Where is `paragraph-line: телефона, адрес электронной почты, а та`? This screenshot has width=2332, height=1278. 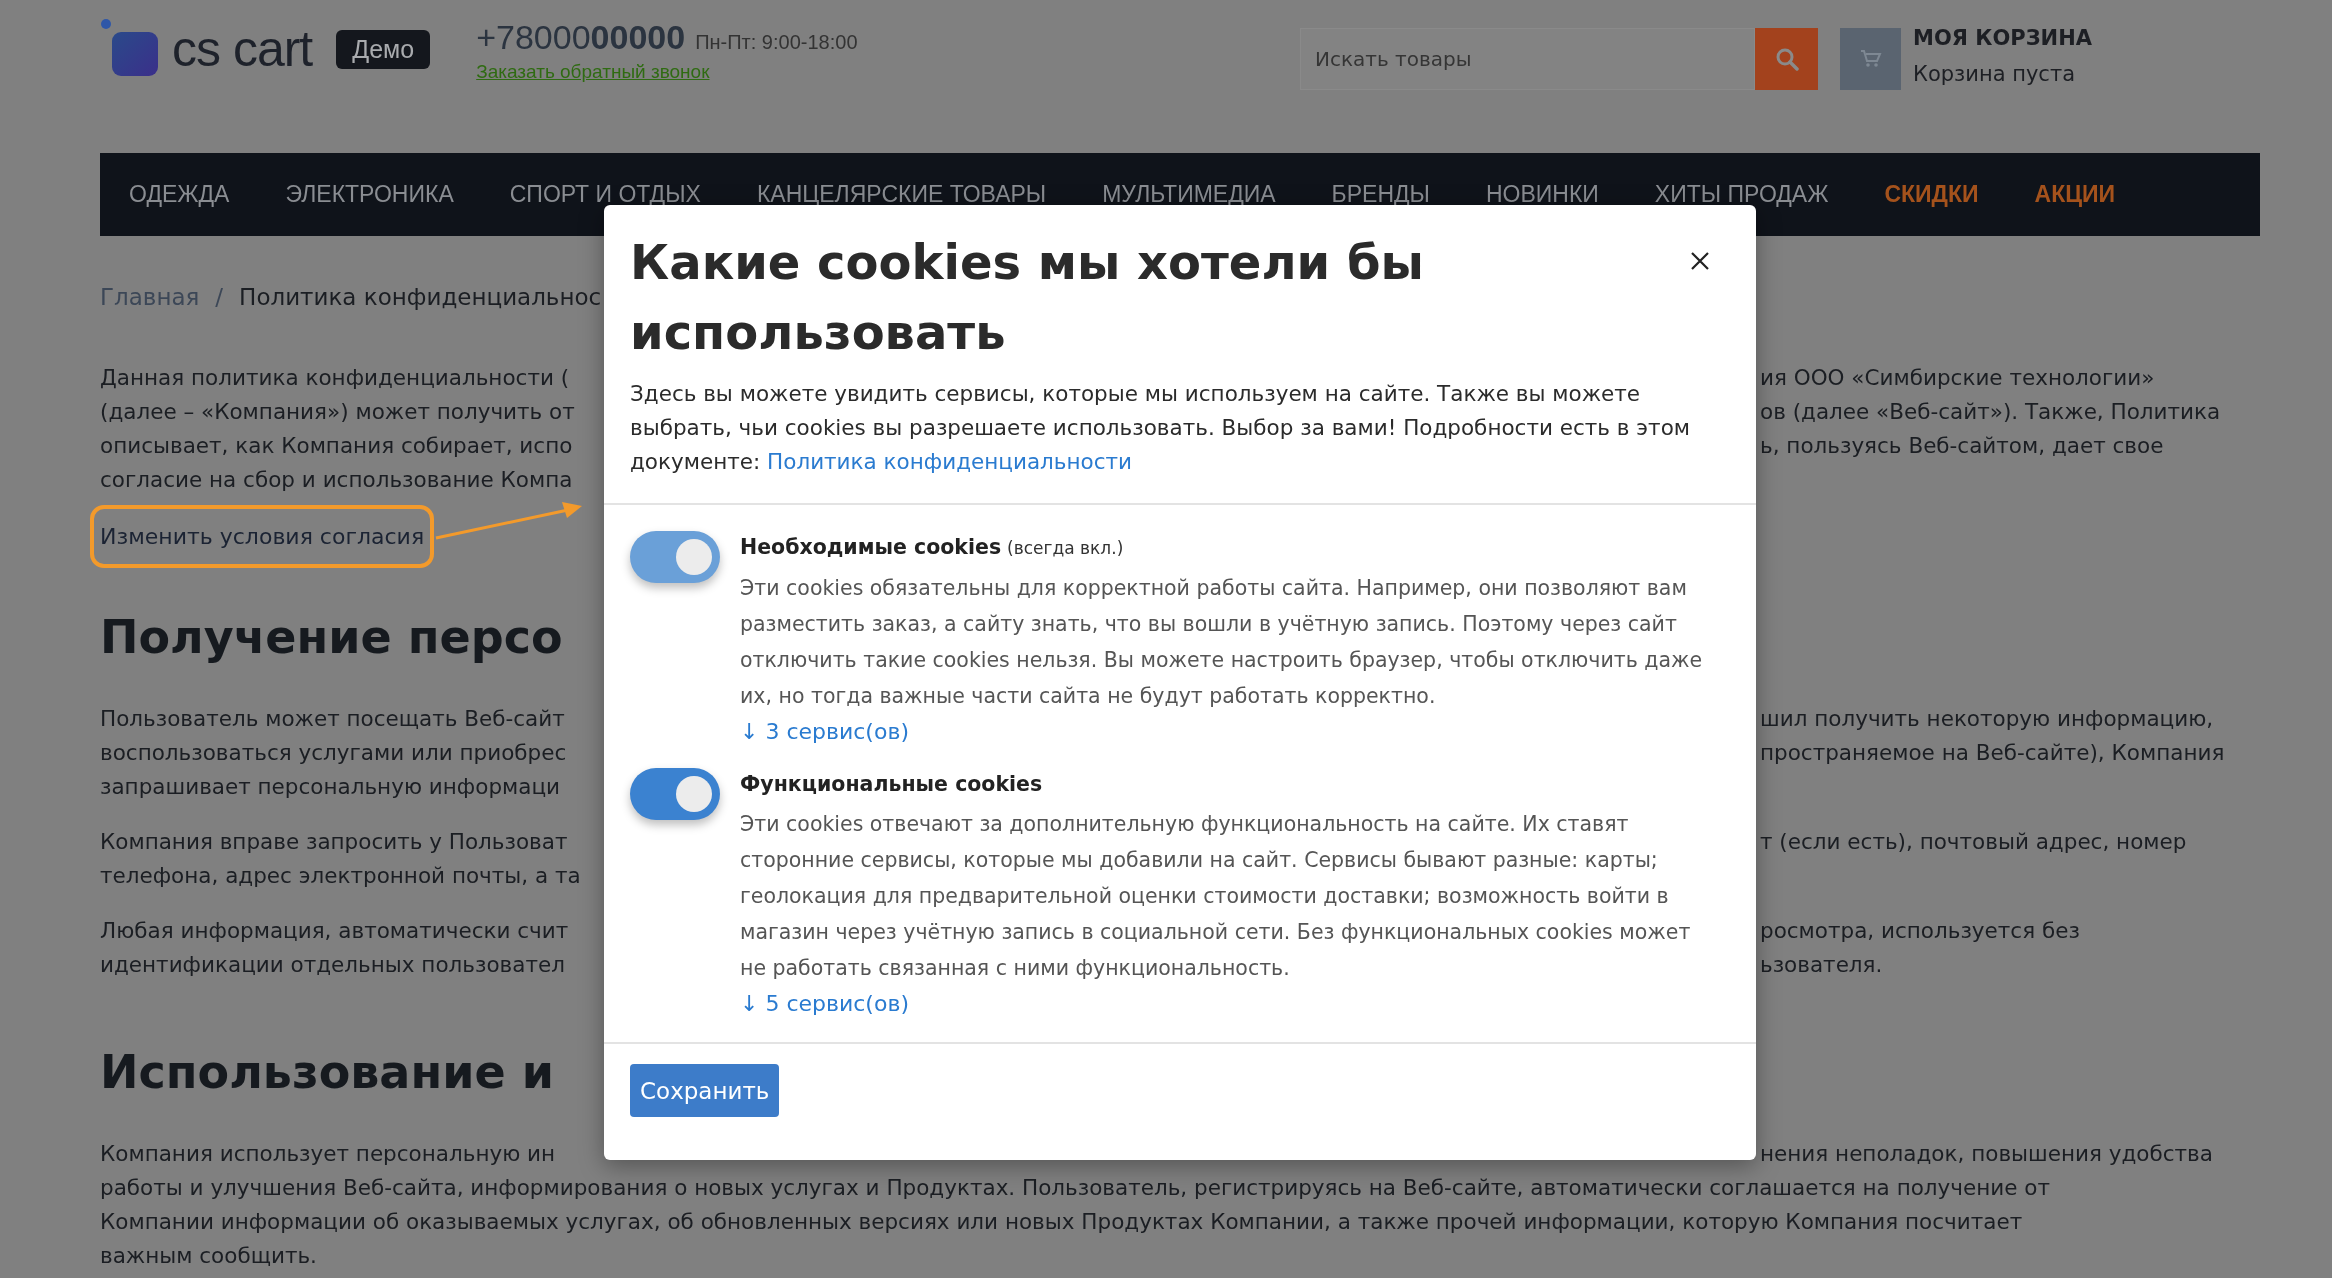 paragraph-line: телефона, адрес электронной почты, а та is located at coordinates (341, 876).